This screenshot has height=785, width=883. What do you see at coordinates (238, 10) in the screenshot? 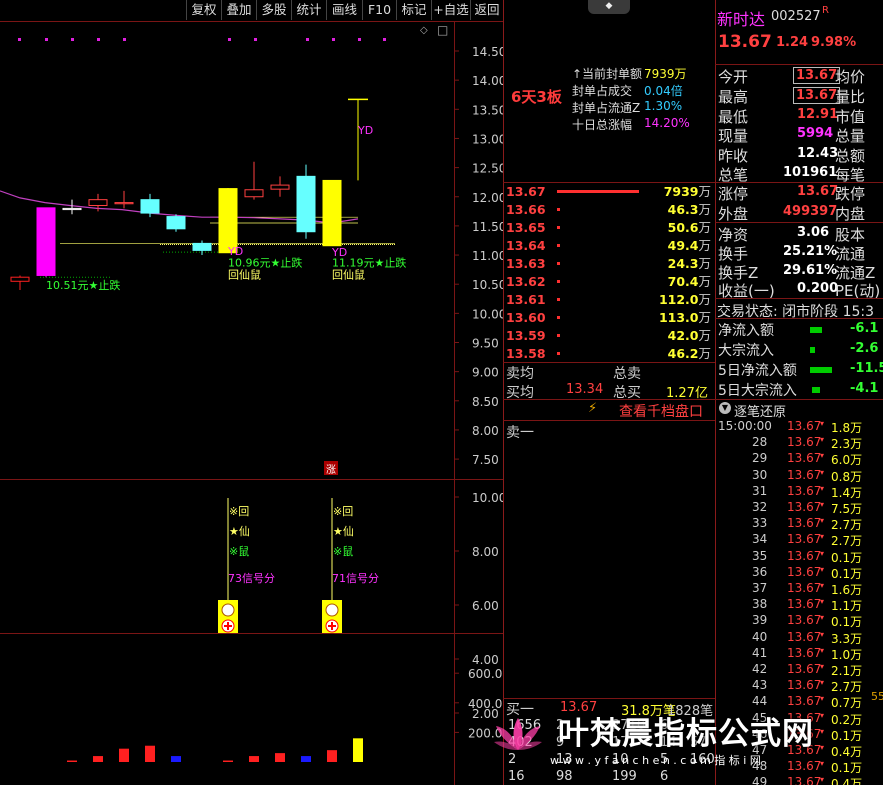
I see `toolbar-button-1: 叠加` at bounding box center [238, 10].